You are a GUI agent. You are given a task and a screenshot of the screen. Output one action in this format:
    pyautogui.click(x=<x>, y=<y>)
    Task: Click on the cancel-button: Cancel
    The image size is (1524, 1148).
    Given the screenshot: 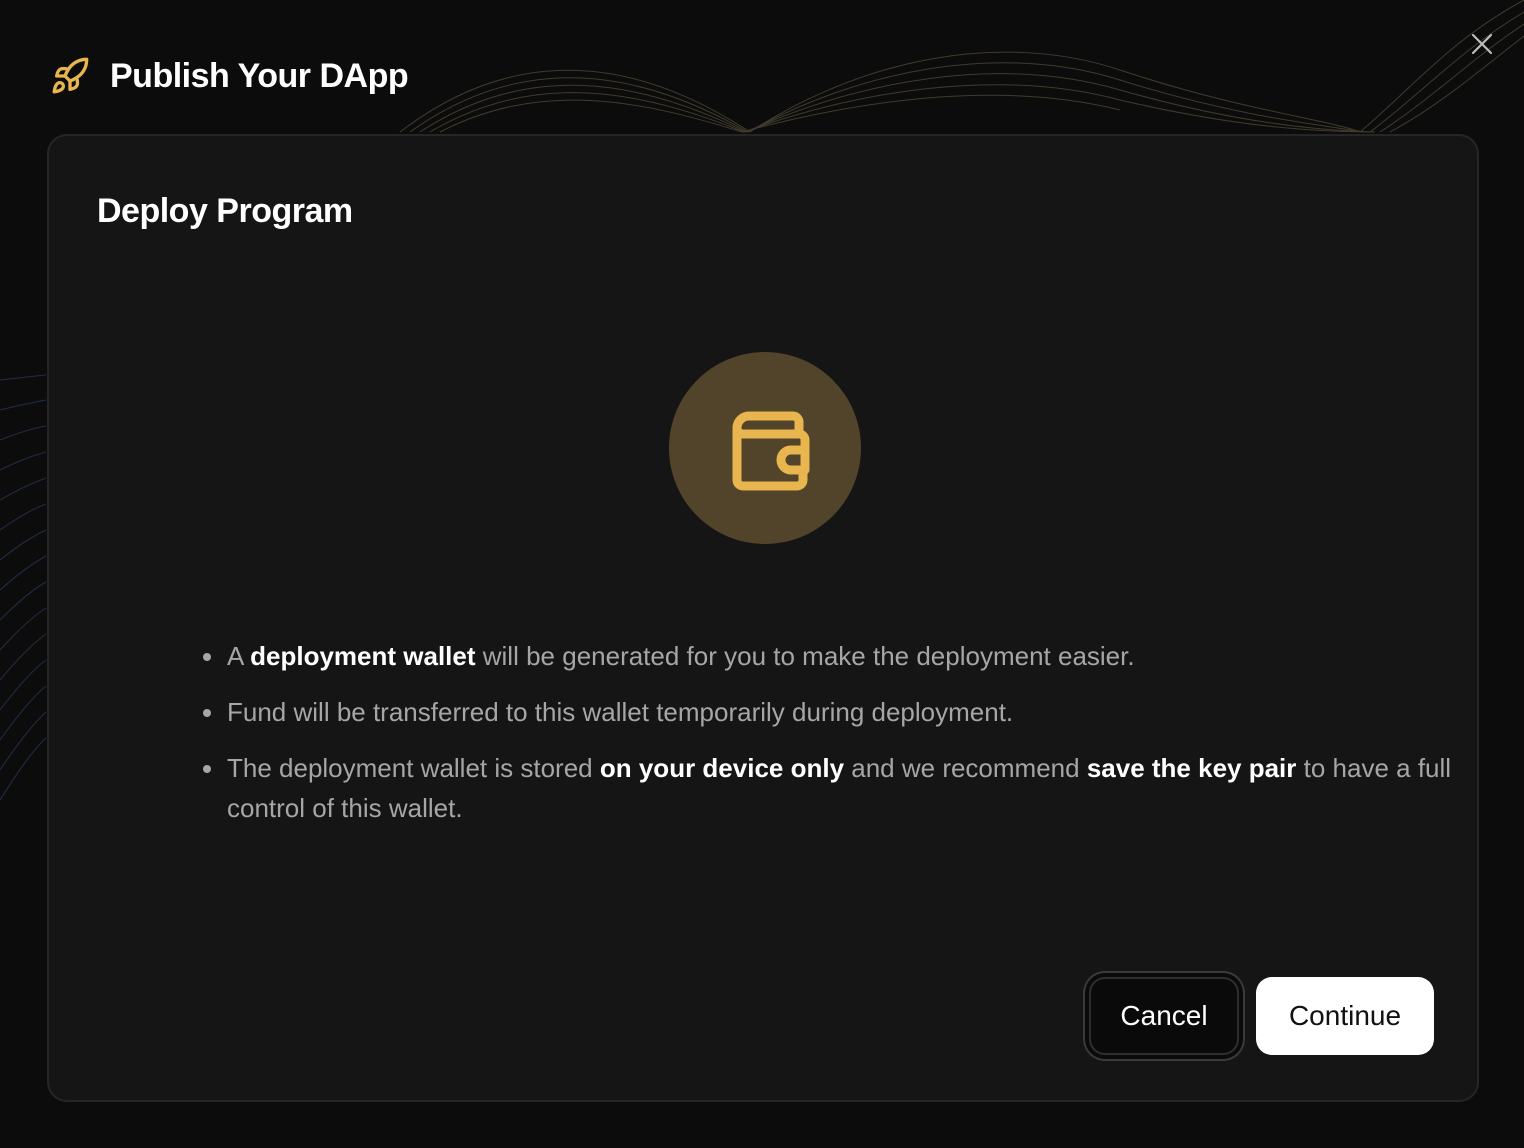 What is the action you would take?
    pyautogui.click(x=1164, y=1016)
    